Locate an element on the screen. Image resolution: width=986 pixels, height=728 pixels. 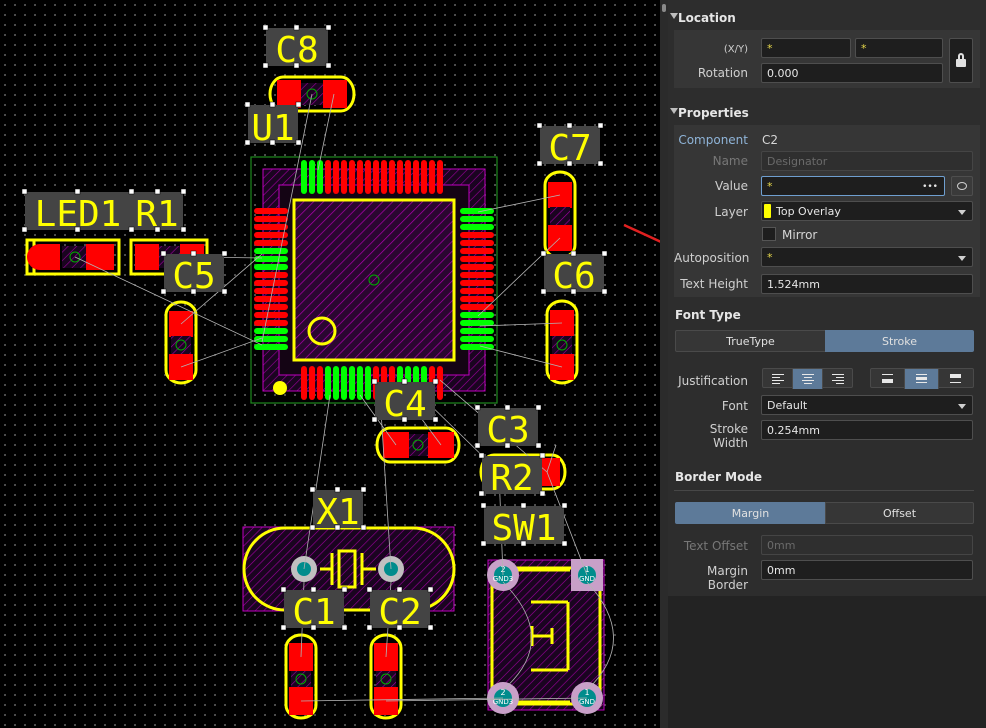
stroke-width-field: 0.254mm is located at coordinates (867, 430).